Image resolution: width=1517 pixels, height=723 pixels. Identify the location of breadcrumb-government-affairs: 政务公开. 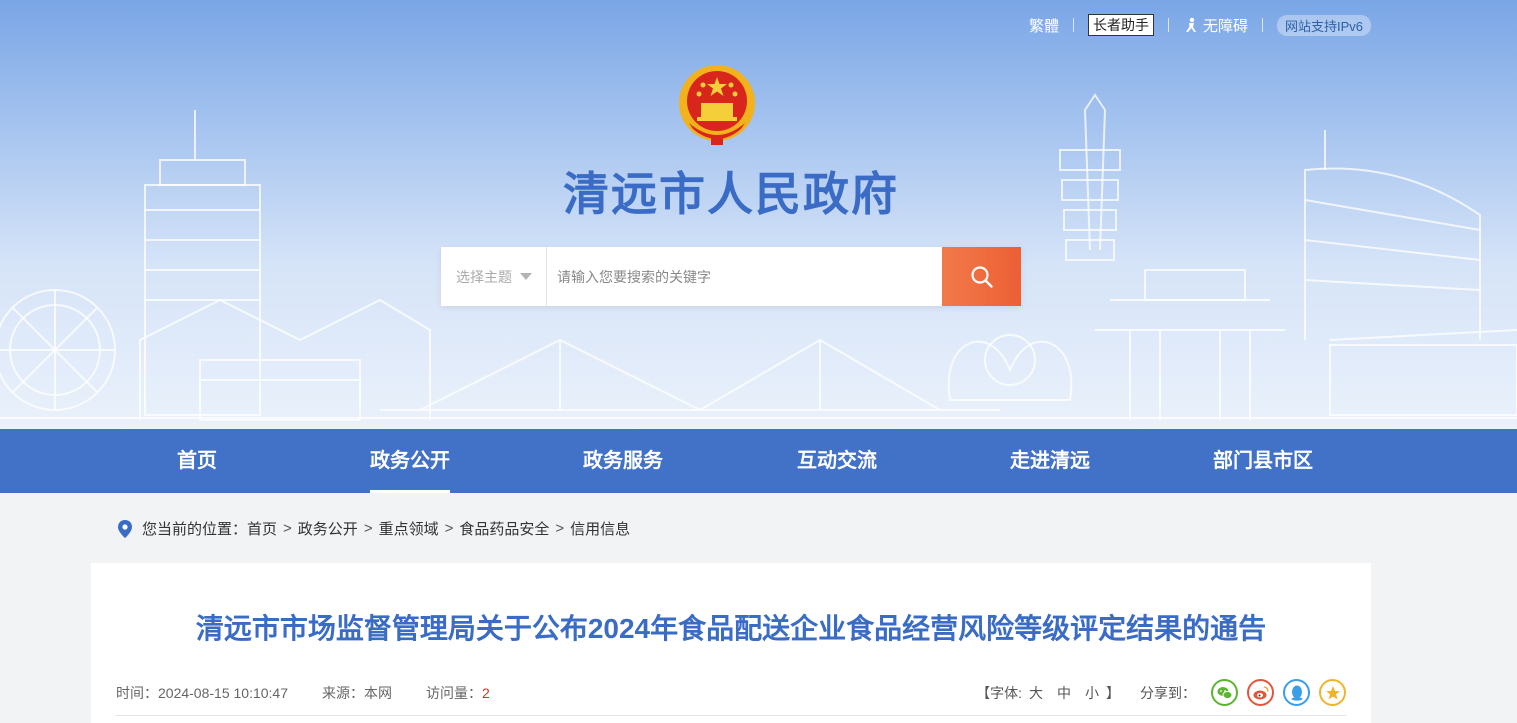
(328, 528).